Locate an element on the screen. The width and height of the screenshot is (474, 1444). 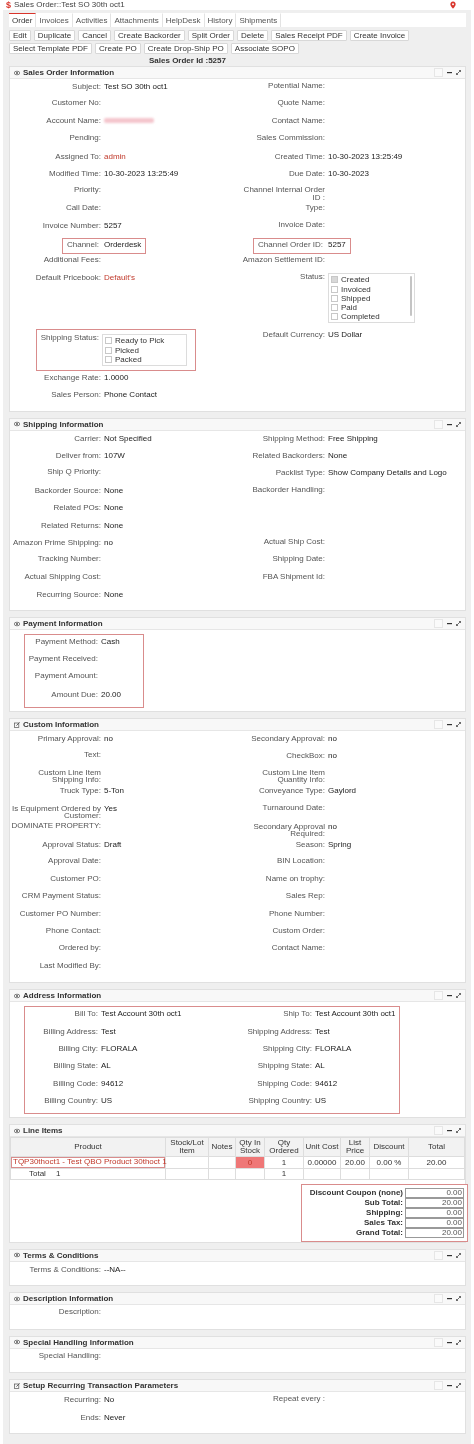
field-label: Billing Address: is located at coordinates (70, 1031).